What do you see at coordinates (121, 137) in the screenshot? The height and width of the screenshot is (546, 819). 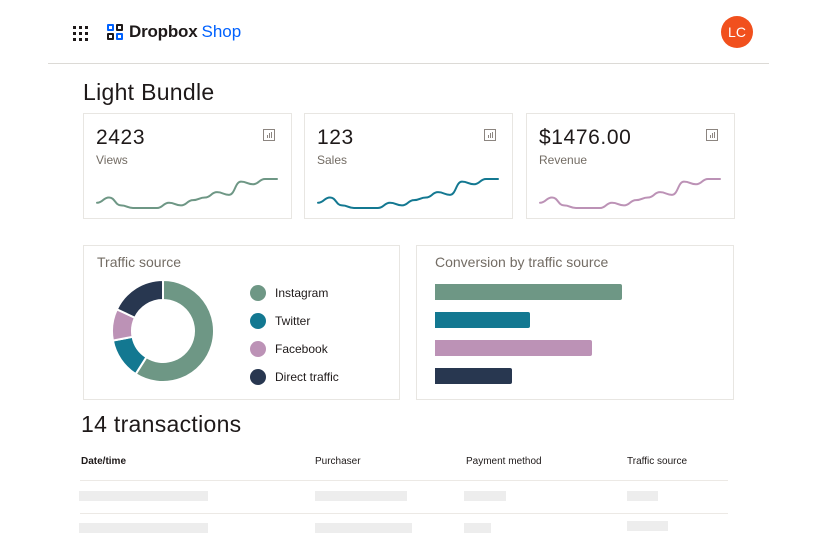 I see `stat-value: 2423` at bounding box center [121, 137].